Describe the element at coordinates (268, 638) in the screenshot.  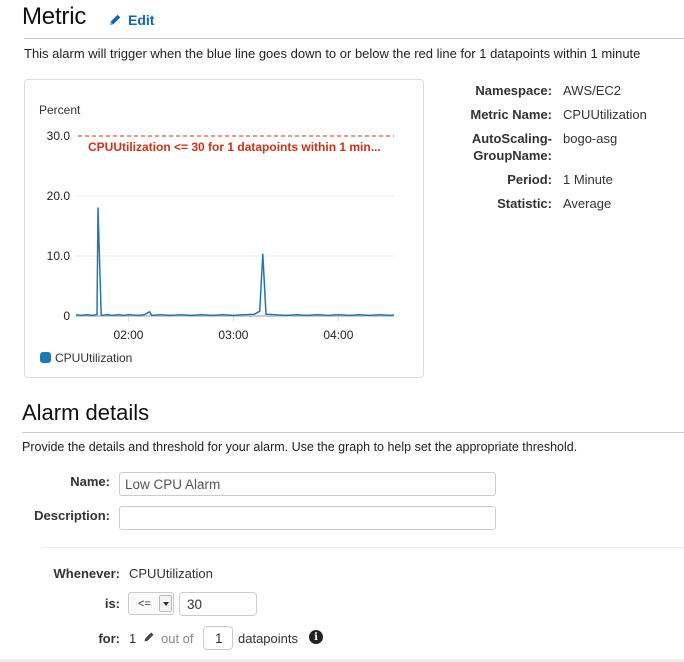
I see `datapoints-label: datapoints` at that location.